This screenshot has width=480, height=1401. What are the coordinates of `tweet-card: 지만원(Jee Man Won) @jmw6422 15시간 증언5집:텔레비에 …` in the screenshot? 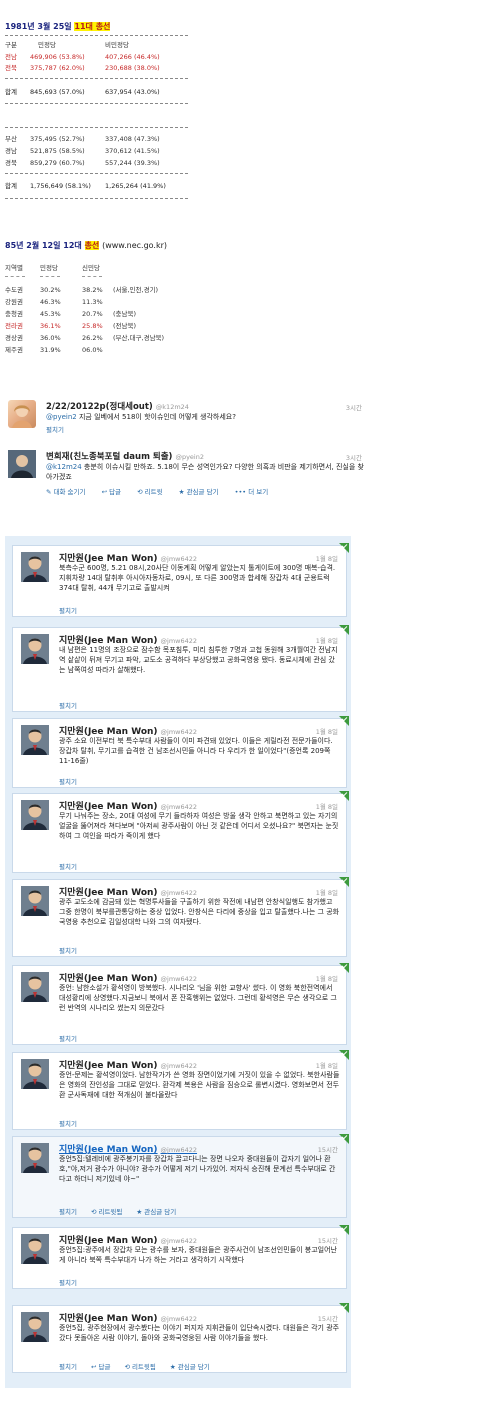 It's located at (180, 1176).